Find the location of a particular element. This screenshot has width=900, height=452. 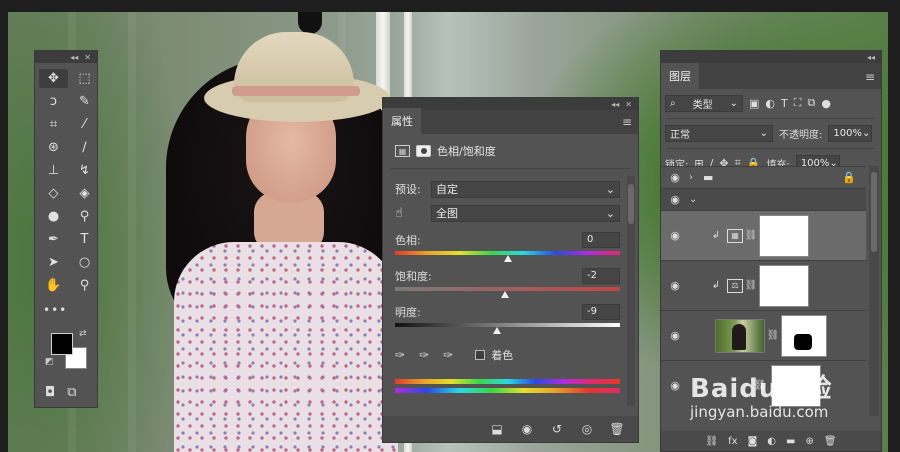

layer-row: ◉ ↲ ⚖ ⛓ is located at coordinates (763, 285).